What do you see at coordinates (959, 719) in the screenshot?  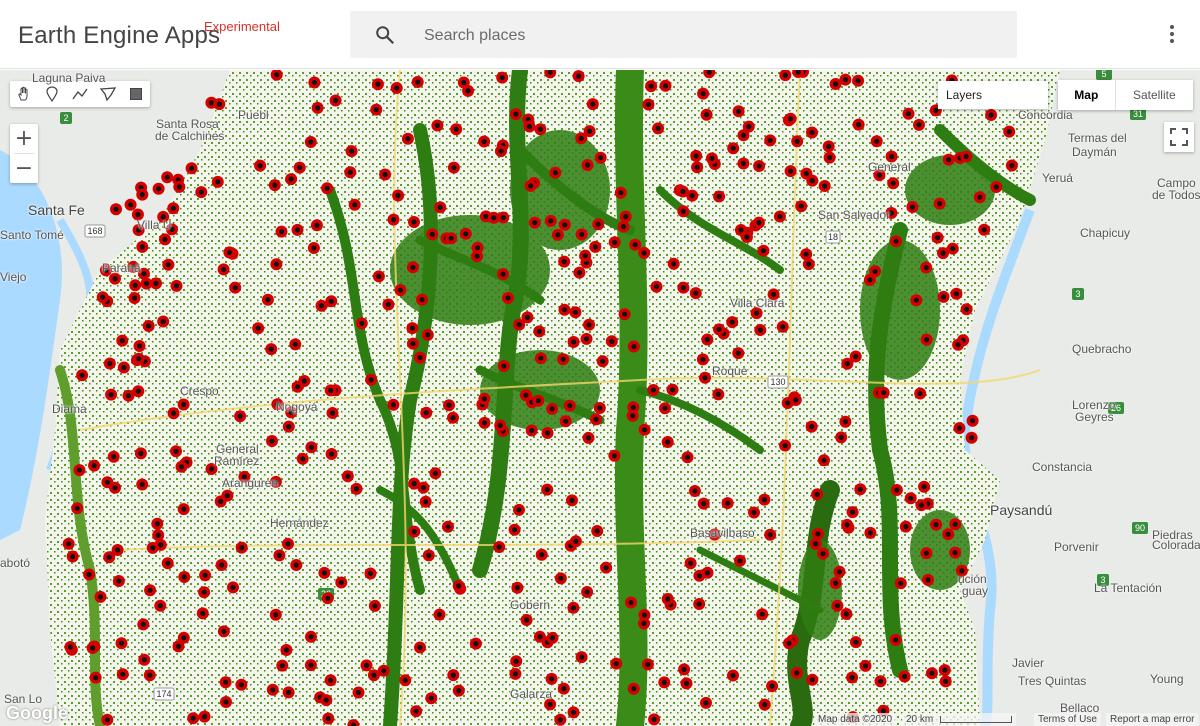 I see `map-scale: 20 km` at bounding box center [959, 719].